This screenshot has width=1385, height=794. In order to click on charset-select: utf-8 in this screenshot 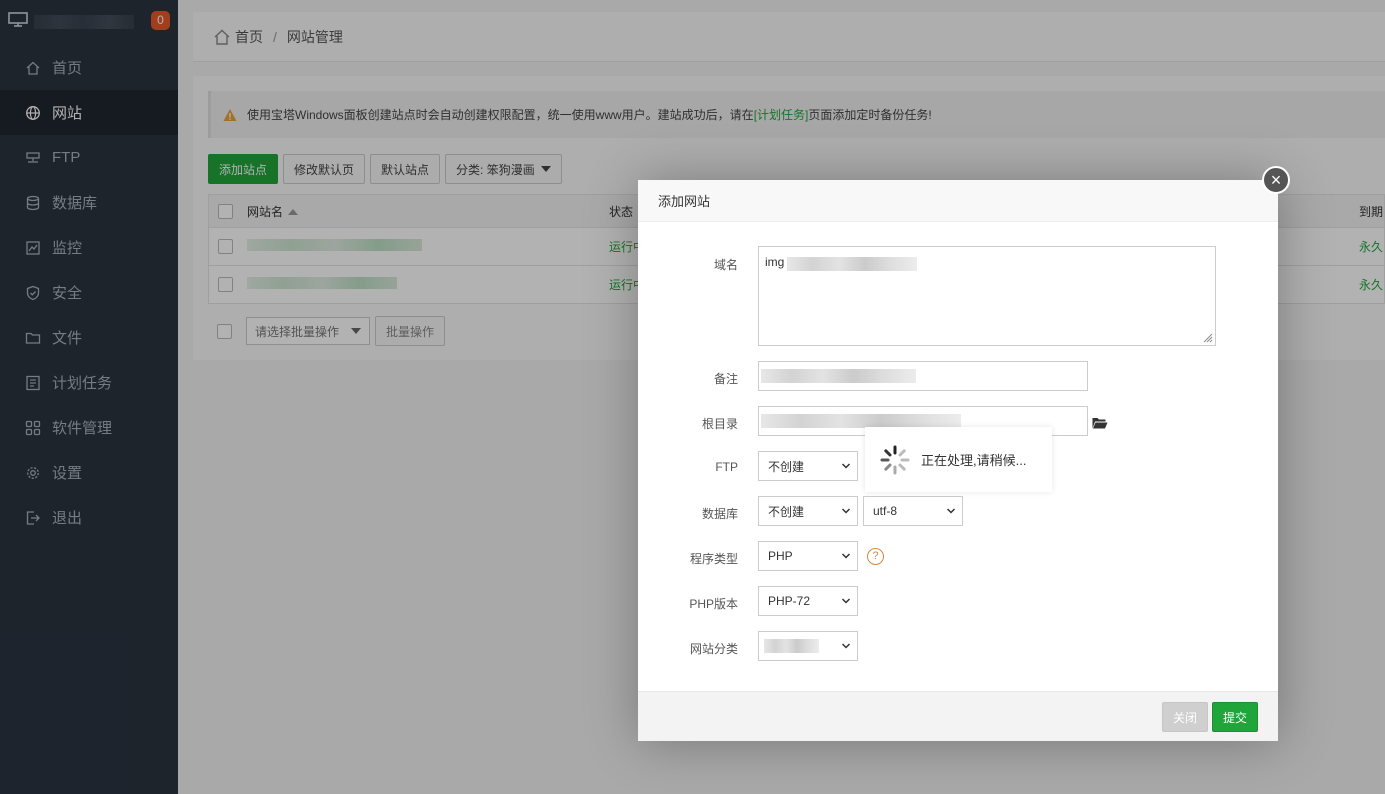, I will do `click(913, 511)`.